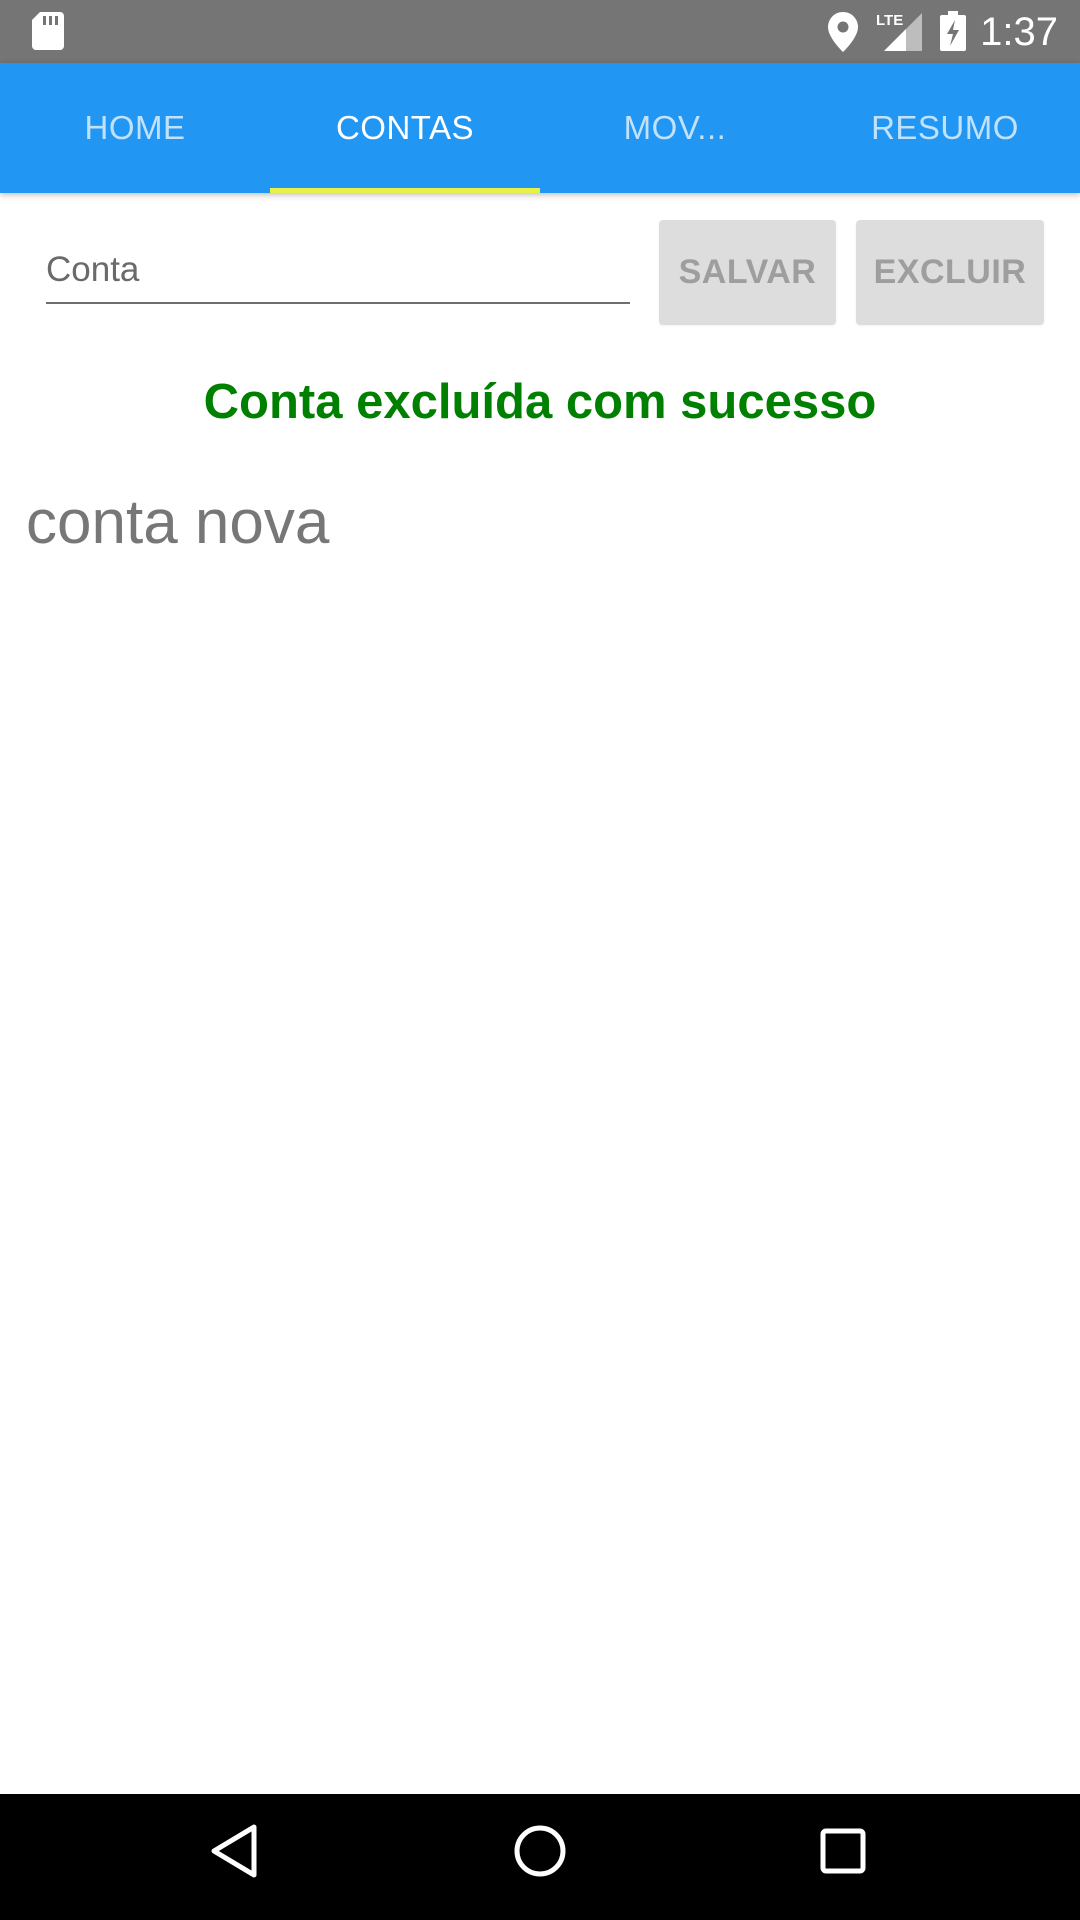 This screenshot has width=1080, height=1920. I want to click on tab-label: HOME, so click(135, 127).